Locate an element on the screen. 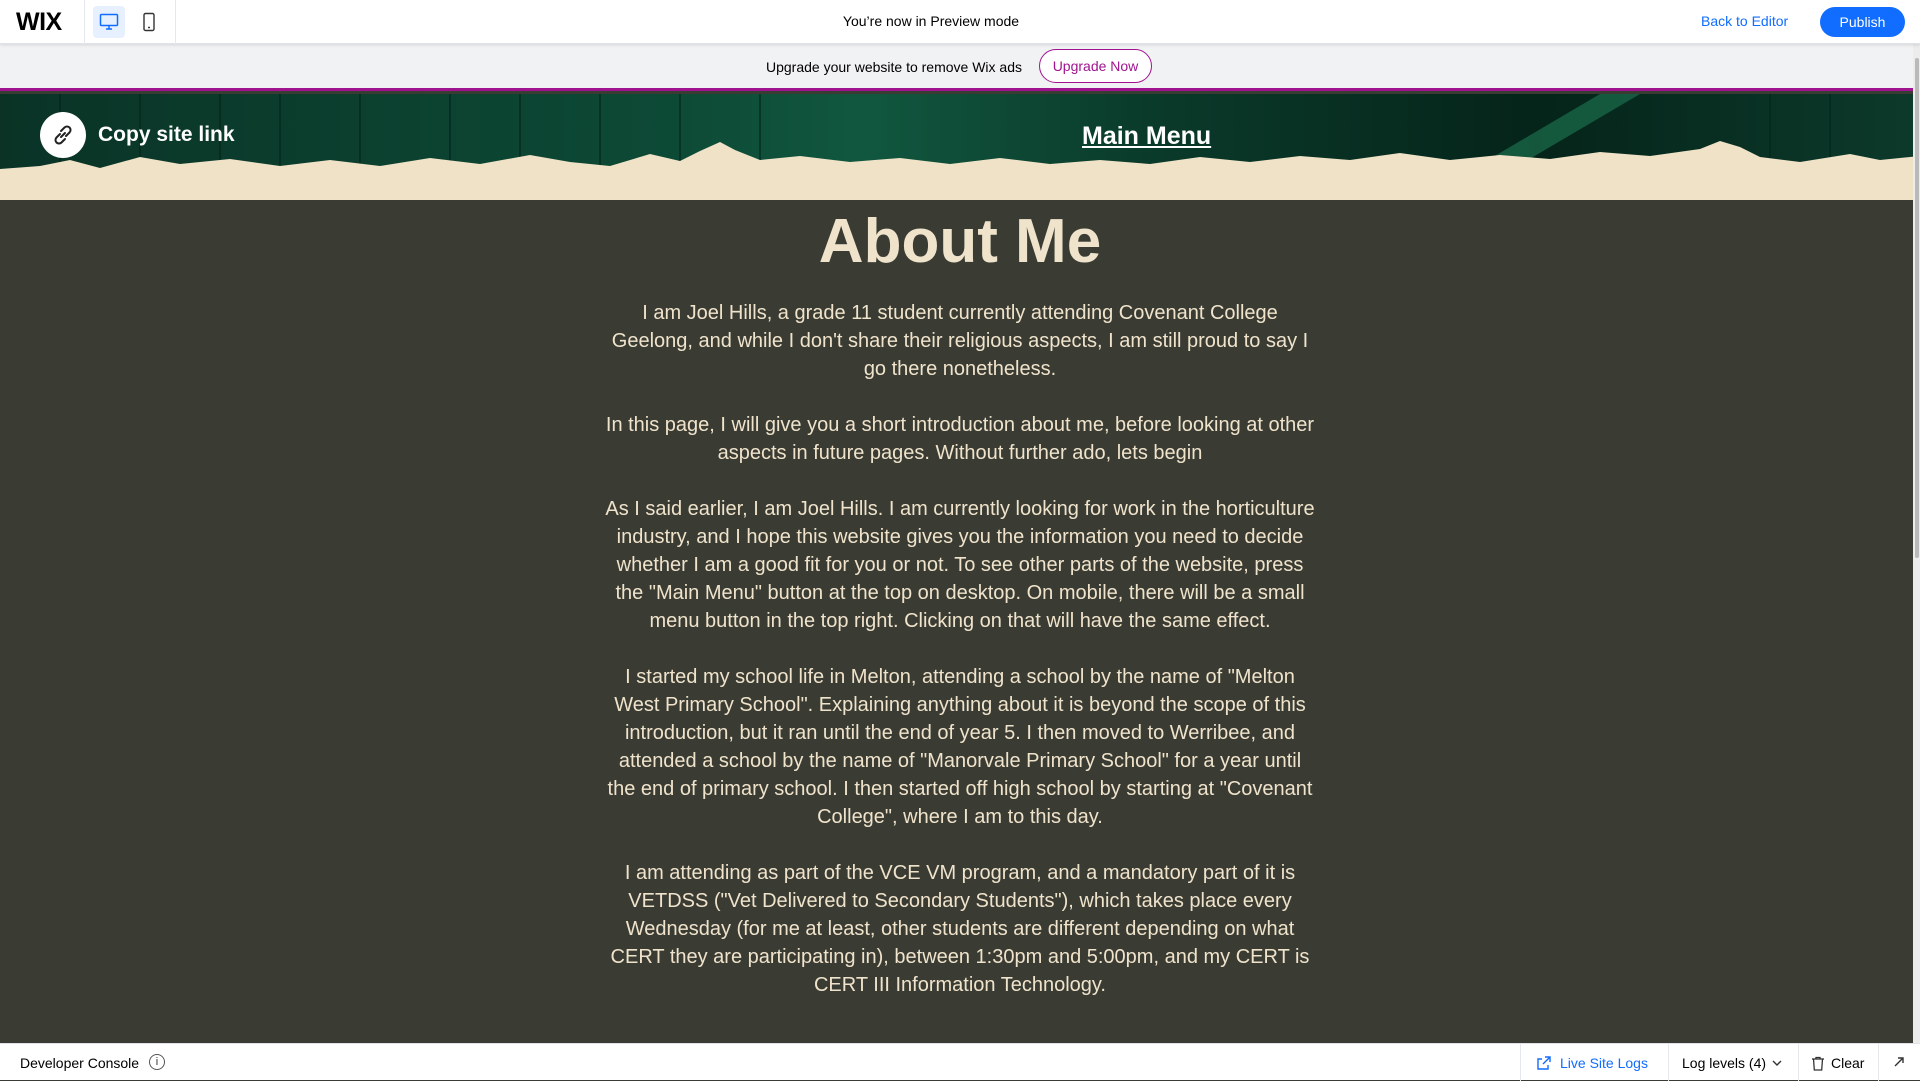  copy-link-circle is located at coordinates (63, 135).